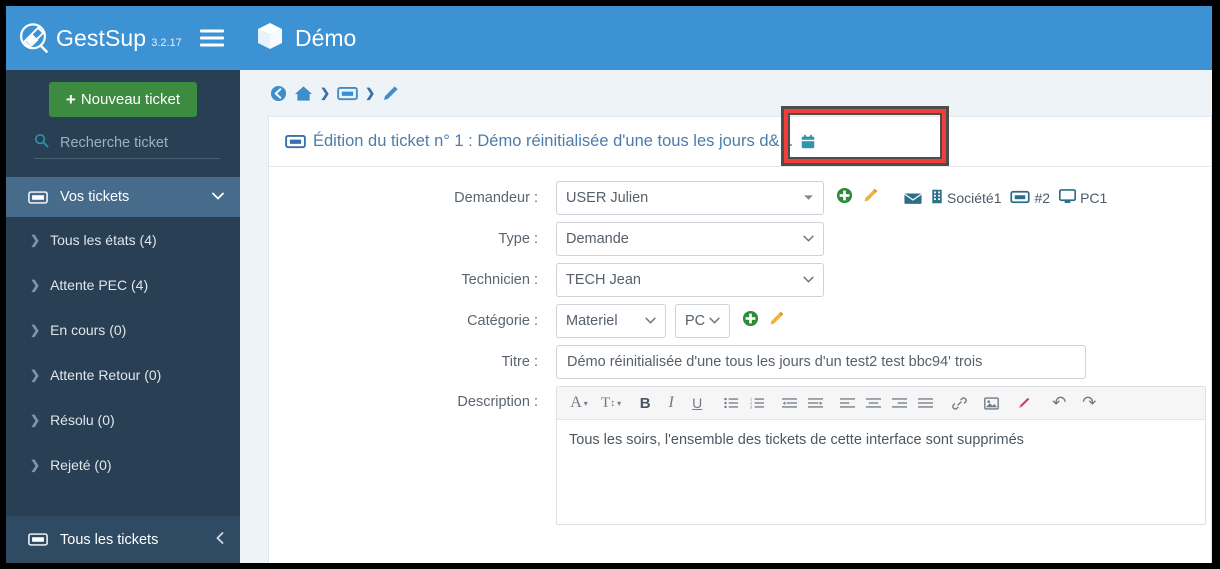 The image size is (1220, 569). What do you see at coordinates (821, 362) in the screenshot?
I see `titre-input` at bounding box center [821, 362].